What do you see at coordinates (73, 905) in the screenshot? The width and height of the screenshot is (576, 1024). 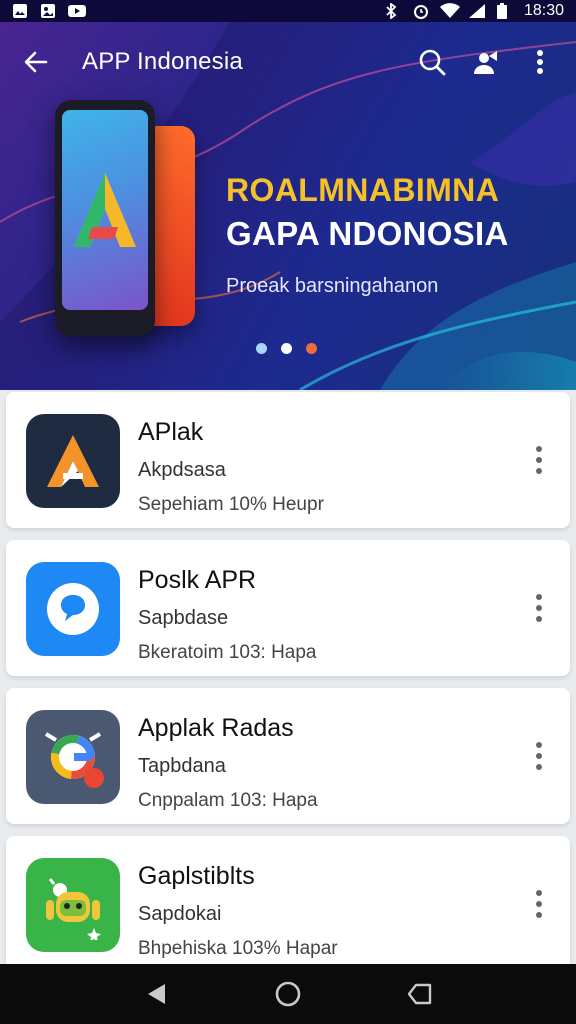 I see `android-robot-icon` at bounding box center [73, 905].